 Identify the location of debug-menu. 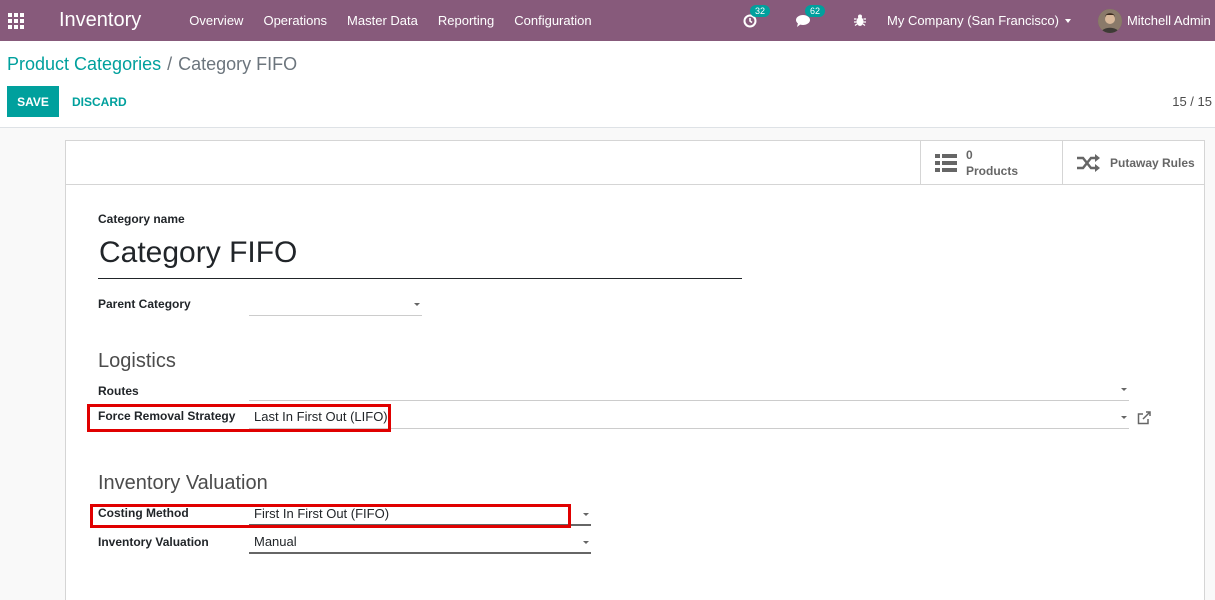
(861, 20).